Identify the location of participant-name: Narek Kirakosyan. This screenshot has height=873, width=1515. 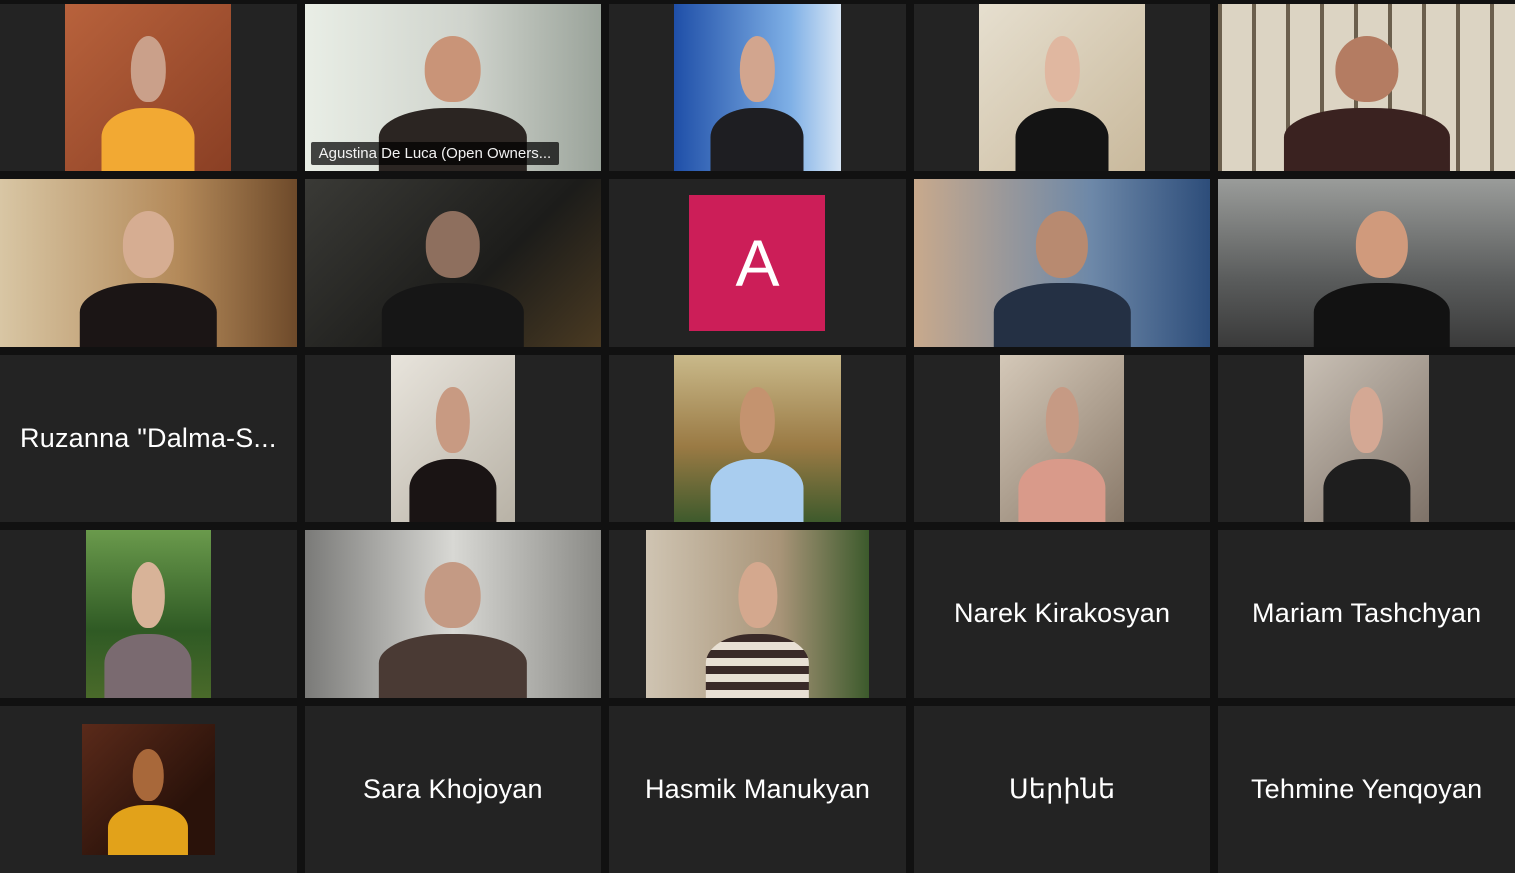
(1062, 613).